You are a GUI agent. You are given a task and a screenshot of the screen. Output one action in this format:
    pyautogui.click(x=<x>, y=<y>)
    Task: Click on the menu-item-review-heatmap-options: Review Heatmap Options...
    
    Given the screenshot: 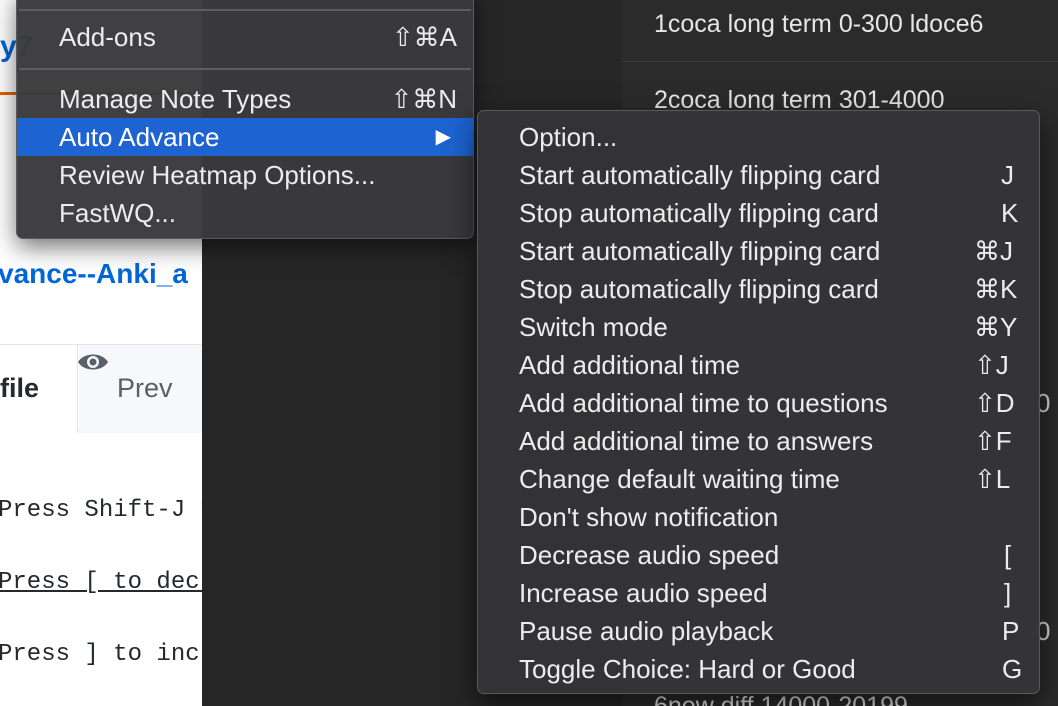 What is the action you would take?
    pyautogui.click(x=245, y=175)
    